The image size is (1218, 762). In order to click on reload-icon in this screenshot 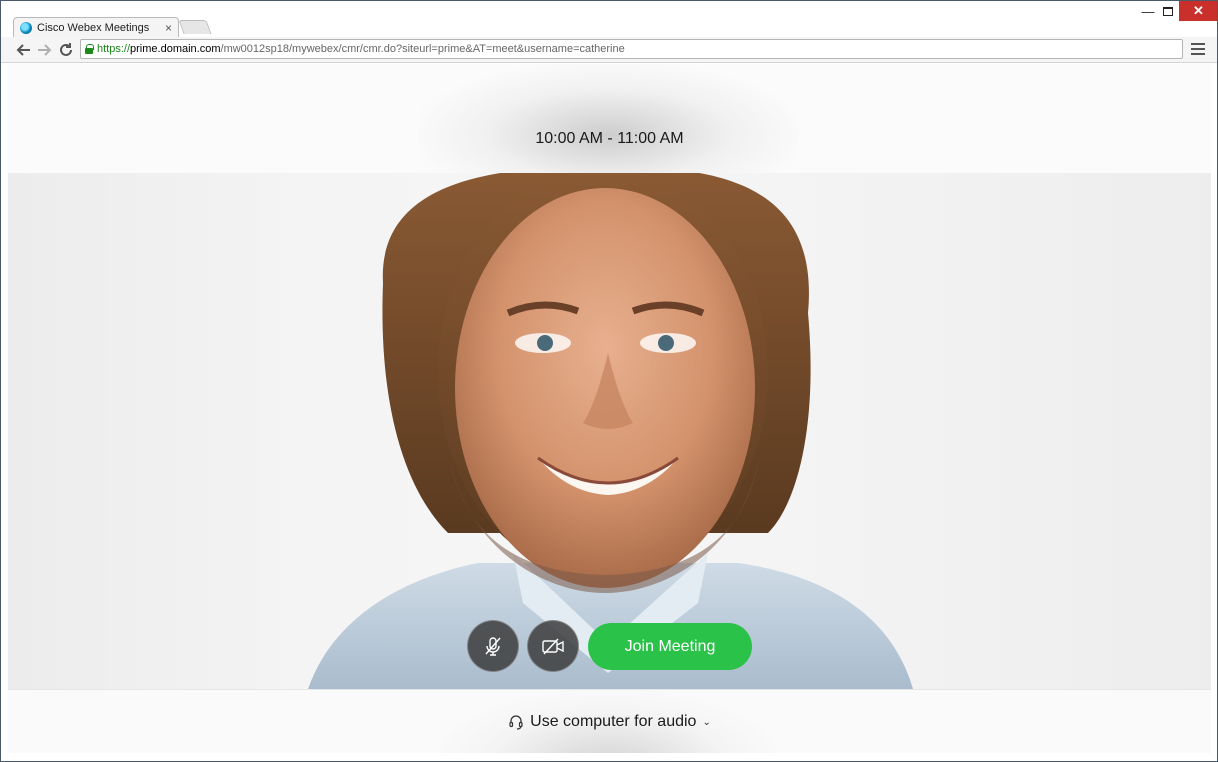, I will do `click(66, 49)`.